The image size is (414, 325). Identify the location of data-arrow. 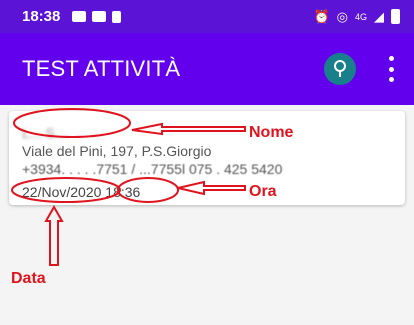
(54, 235).